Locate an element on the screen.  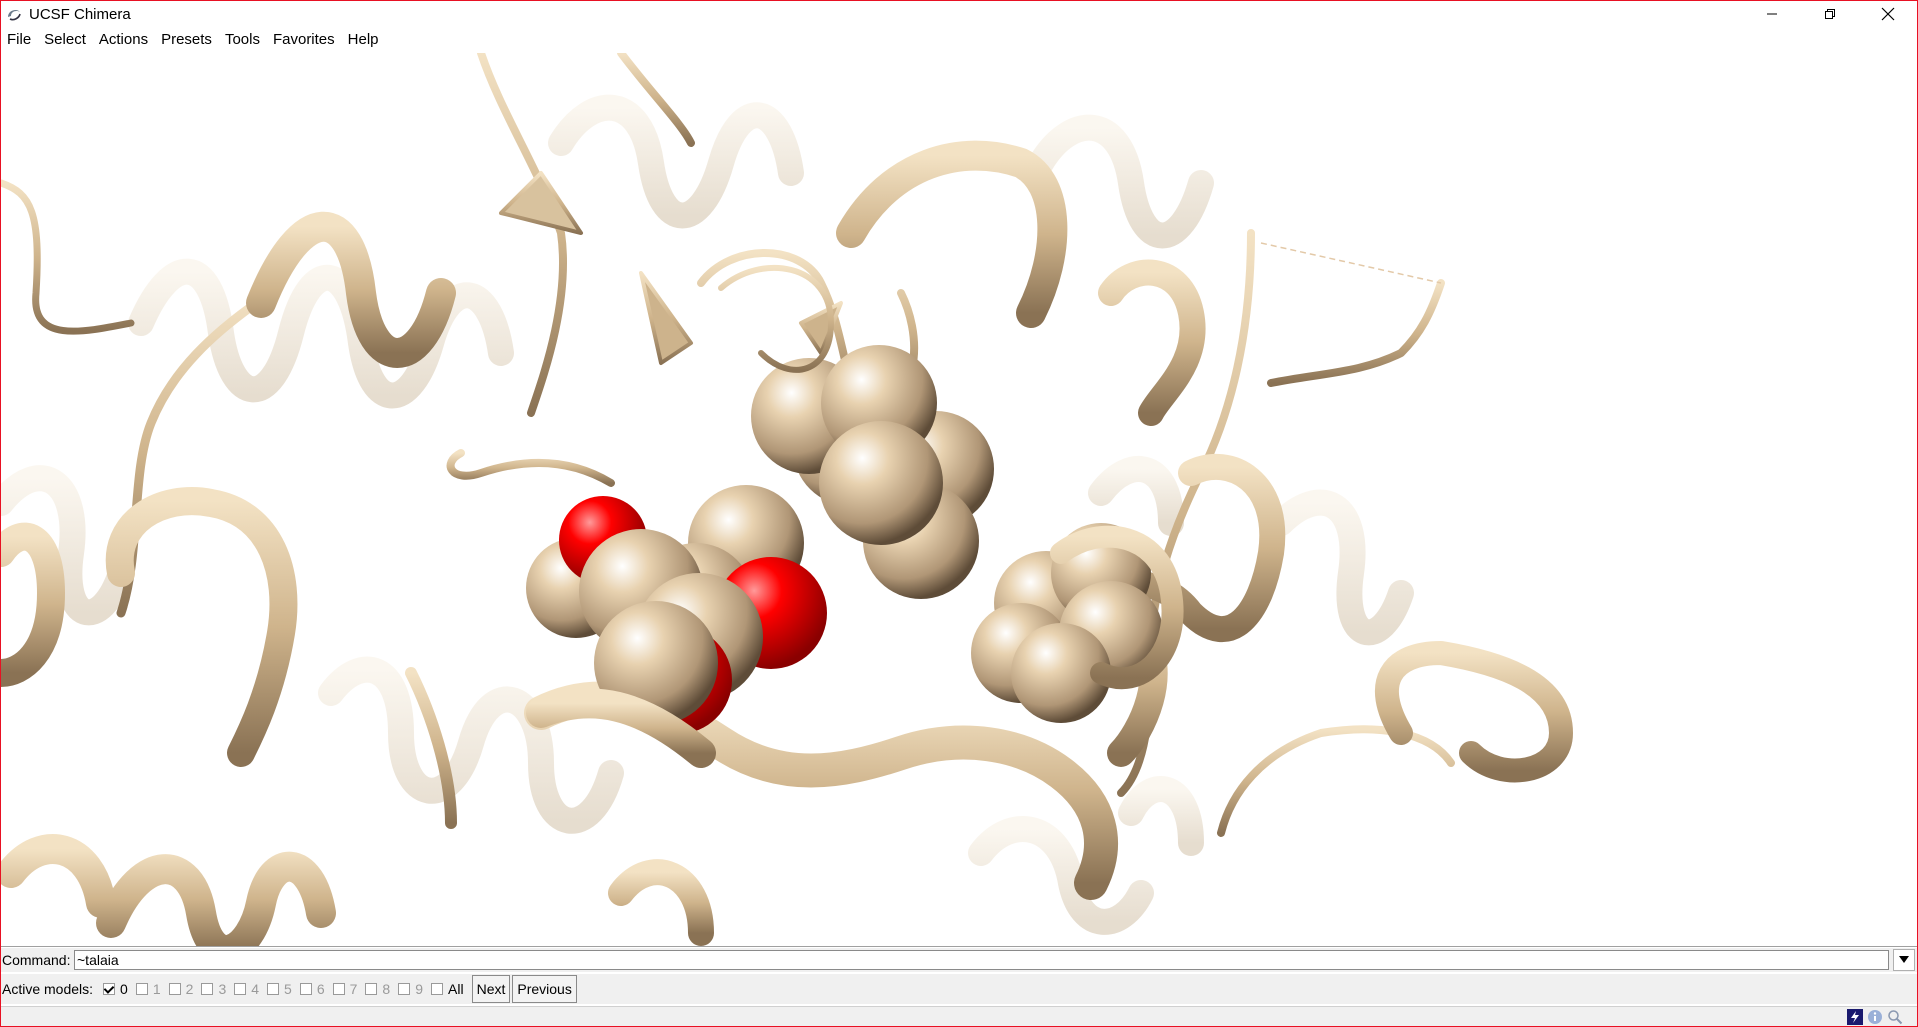
close-button is located at coordinates (1888, 14).